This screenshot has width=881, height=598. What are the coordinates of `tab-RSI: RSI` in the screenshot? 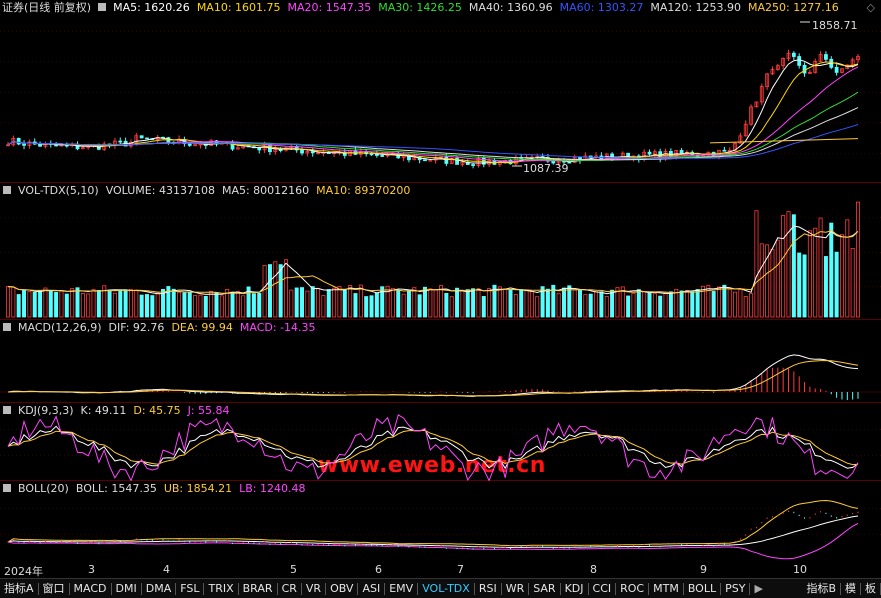 It's located at (488, 588).